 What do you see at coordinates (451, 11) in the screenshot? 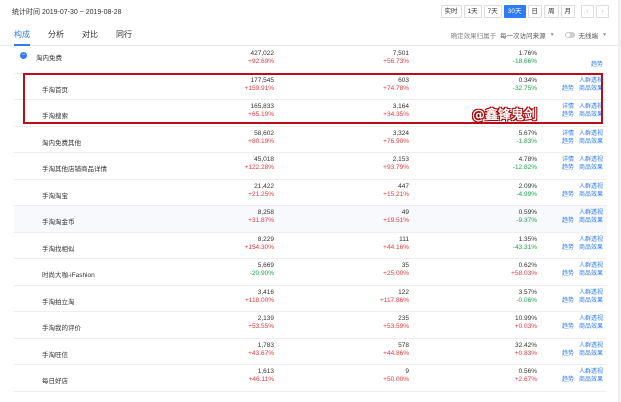
I see `period-realtime-button: 实时` at bounding box center [451, 11].